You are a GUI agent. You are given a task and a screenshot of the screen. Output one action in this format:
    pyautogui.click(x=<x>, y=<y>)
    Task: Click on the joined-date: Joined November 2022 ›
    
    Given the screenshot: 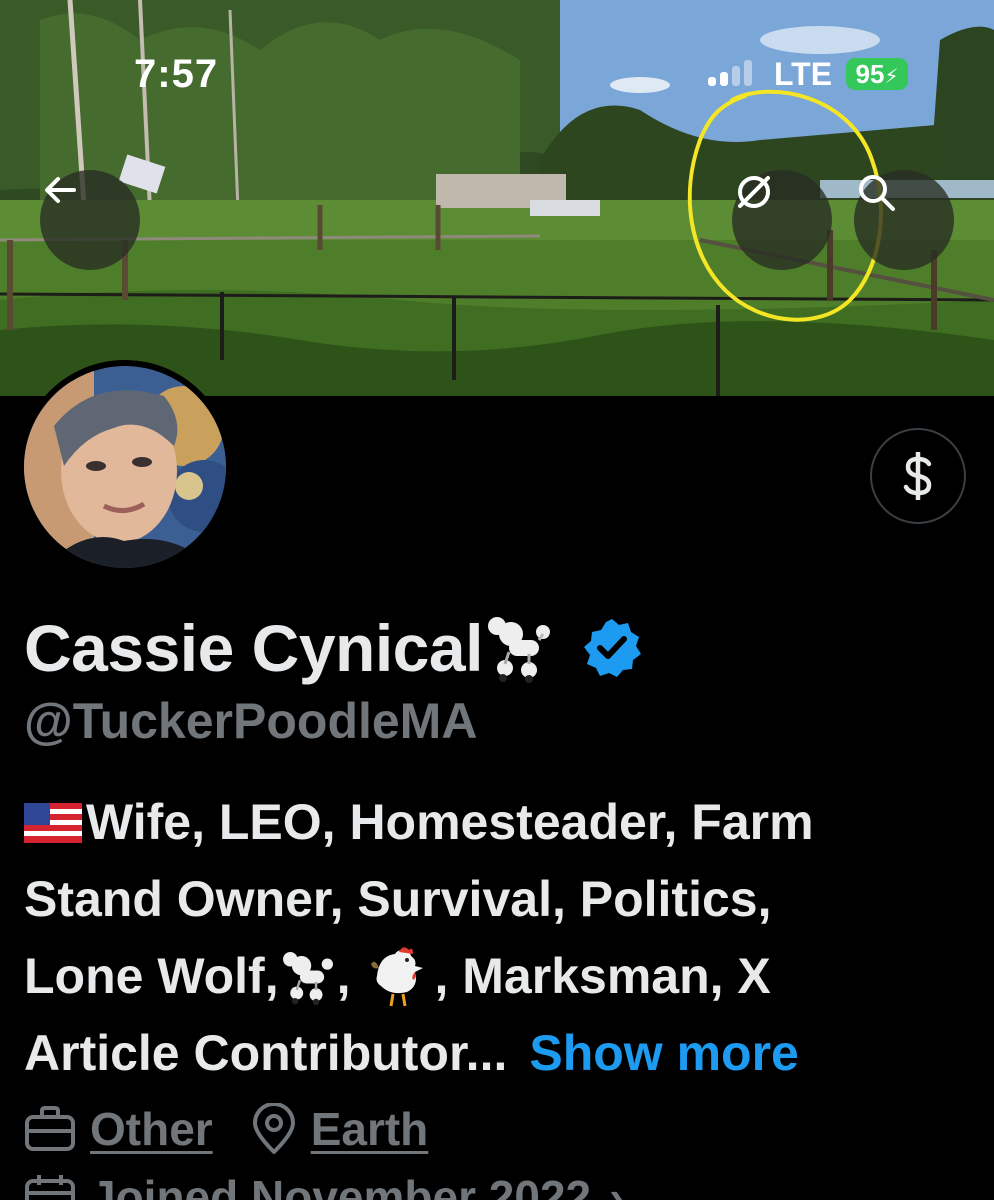 What is the action you would take?
    pyautogui.click(x=324, y=1185)
    